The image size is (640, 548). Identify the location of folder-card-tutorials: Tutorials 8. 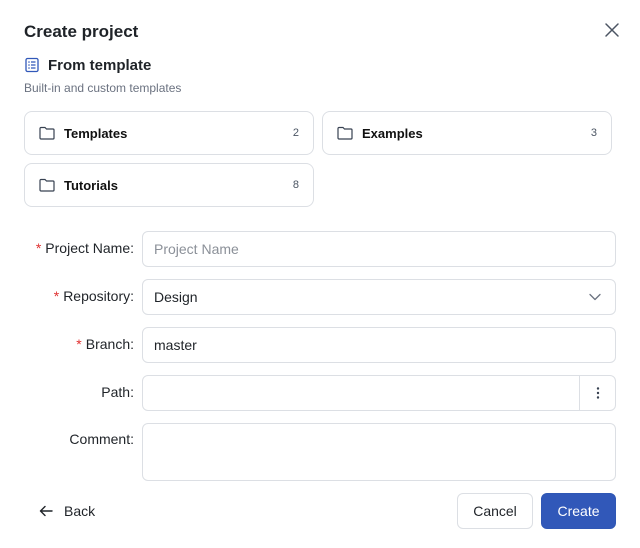
(169, 185).